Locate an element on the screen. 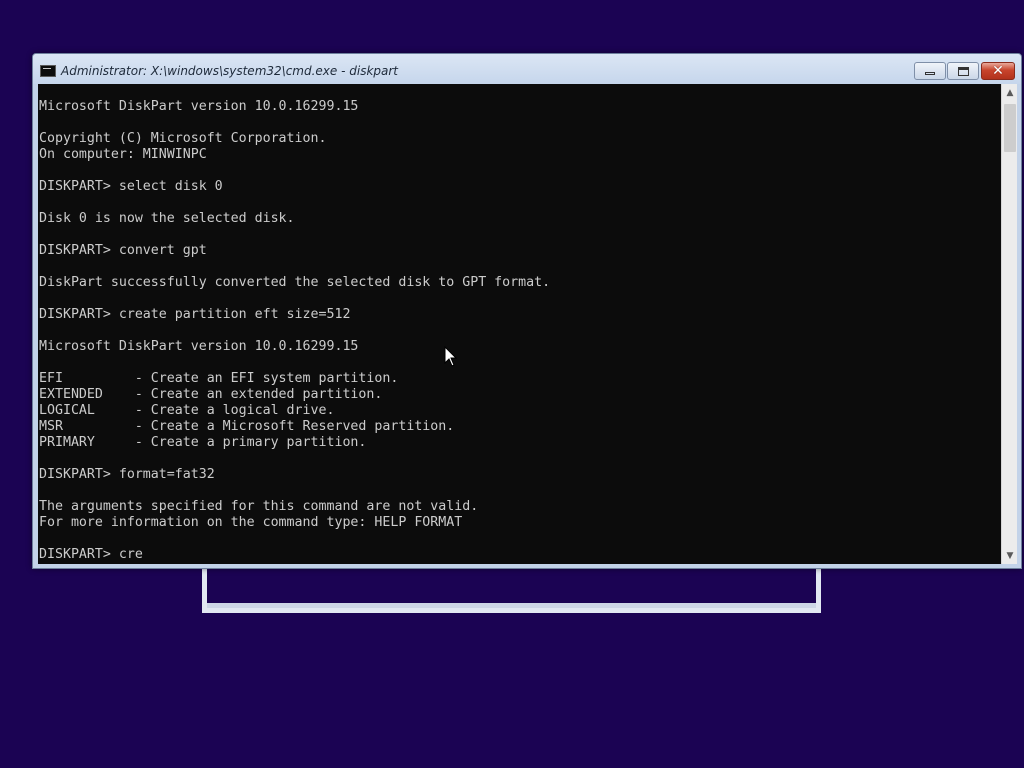 This screenshot has height=768, width=1024. console-line: PRIMARY - Create a primary partition. is located at coordinates (203, 442).